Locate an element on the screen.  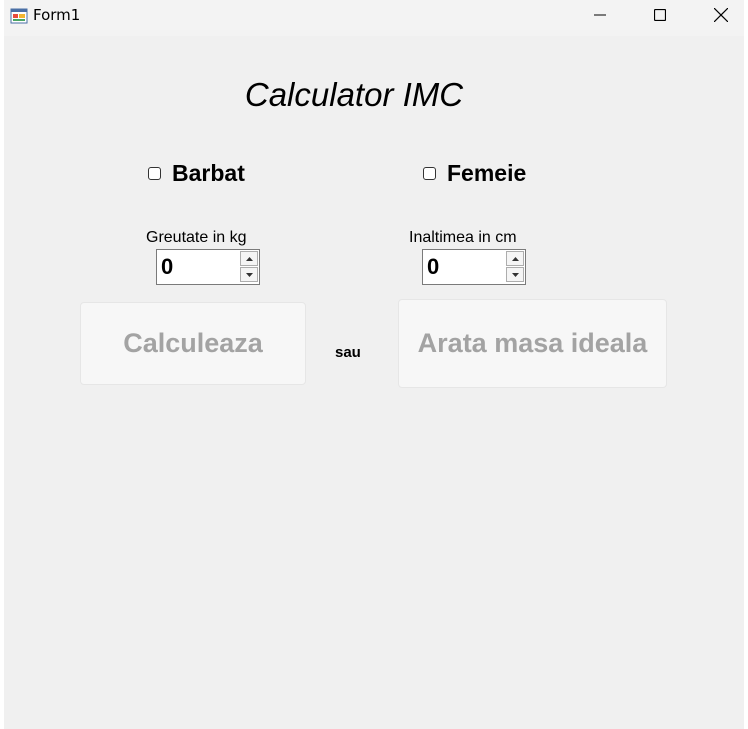
greutate-value: 0 is located at coordinates (167, 267).